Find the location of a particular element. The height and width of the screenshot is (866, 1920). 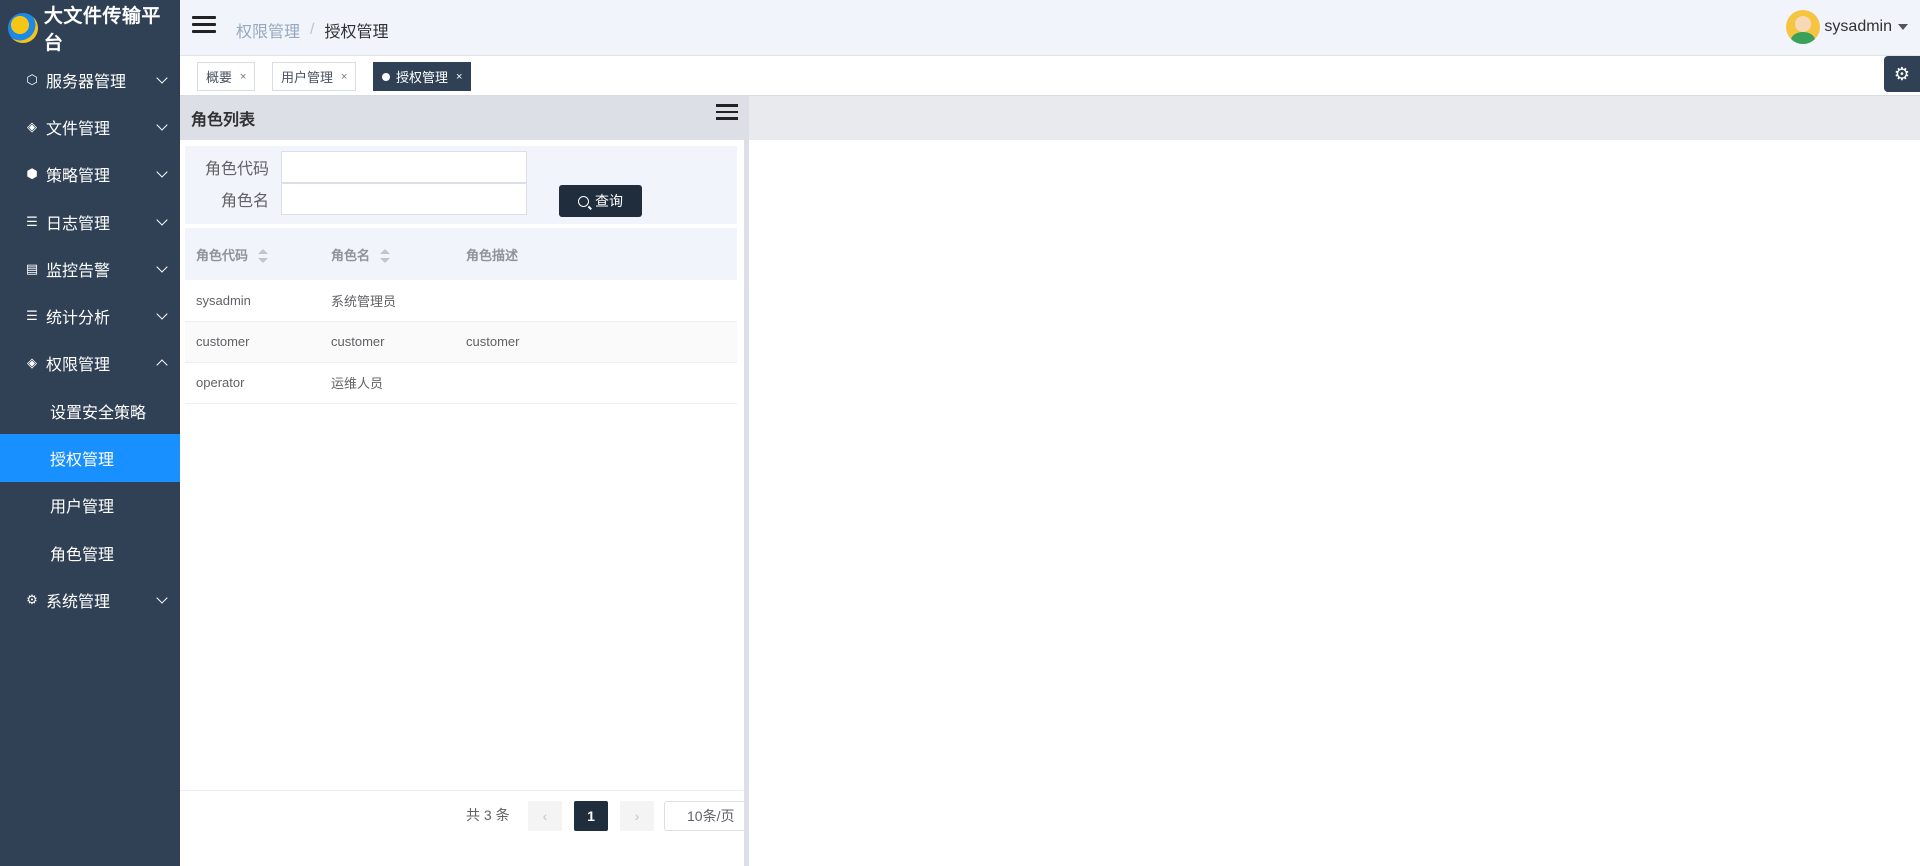

tag-overview: 概要 × is located at coordinates (226, 76).